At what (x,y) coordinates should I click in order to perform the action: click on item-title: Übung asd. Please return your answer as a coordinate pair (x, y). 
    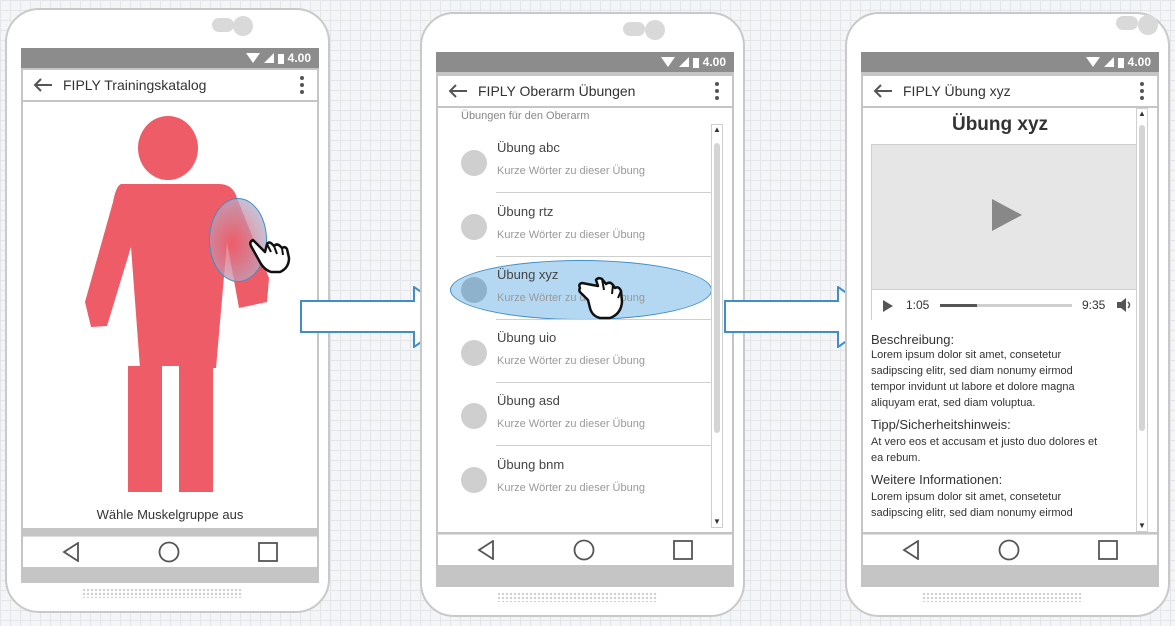
    Looking at the image, I should click on (528, 400).